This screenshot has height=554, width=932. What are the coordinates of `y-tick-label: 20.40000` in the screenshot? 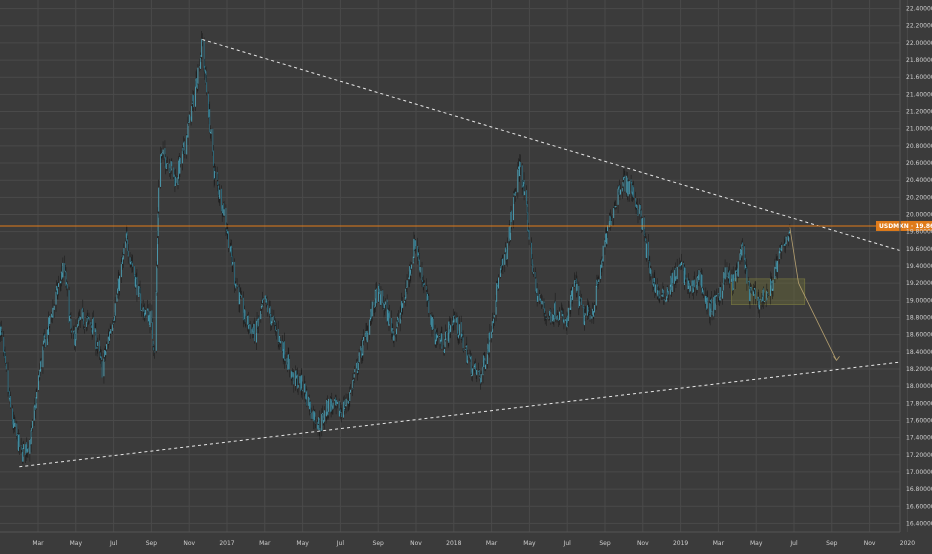 It's located at (919, 180).